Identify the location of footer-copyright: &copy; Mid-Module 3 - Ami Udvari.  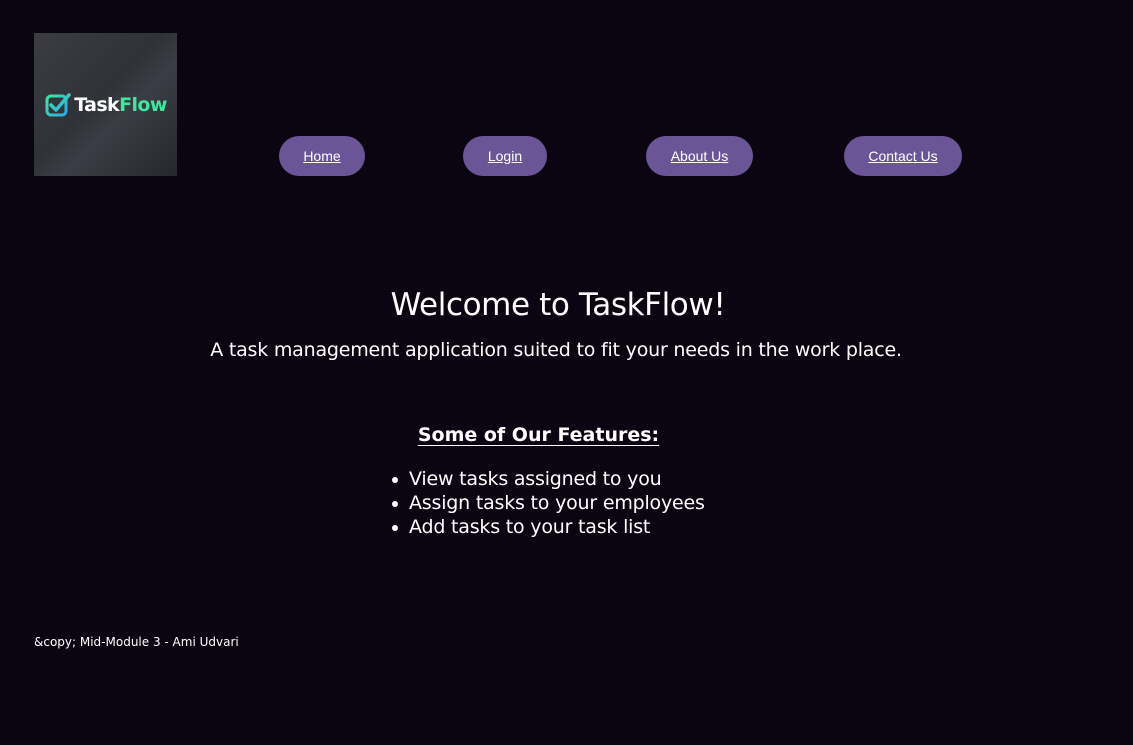
(136, 642).